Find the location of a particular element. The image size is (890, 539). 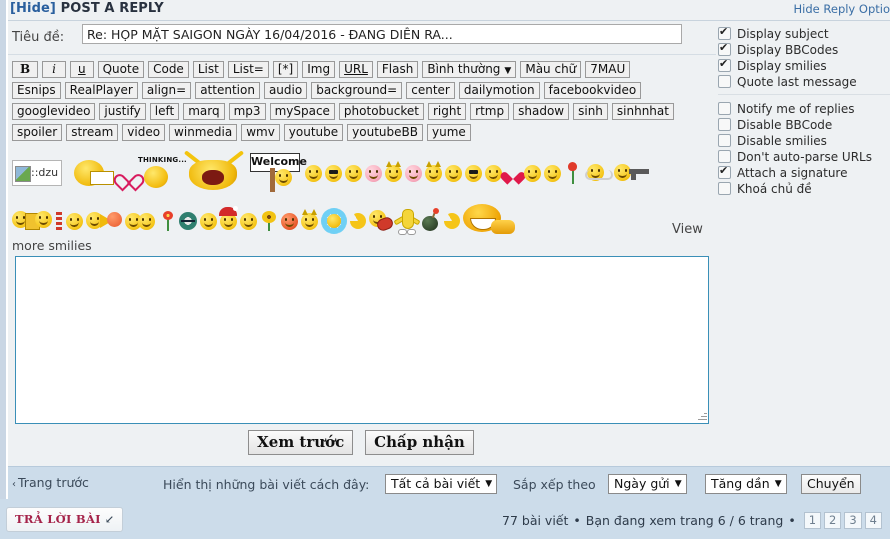

checkbox-display-bbcodes is located at coordinates (724, 48).